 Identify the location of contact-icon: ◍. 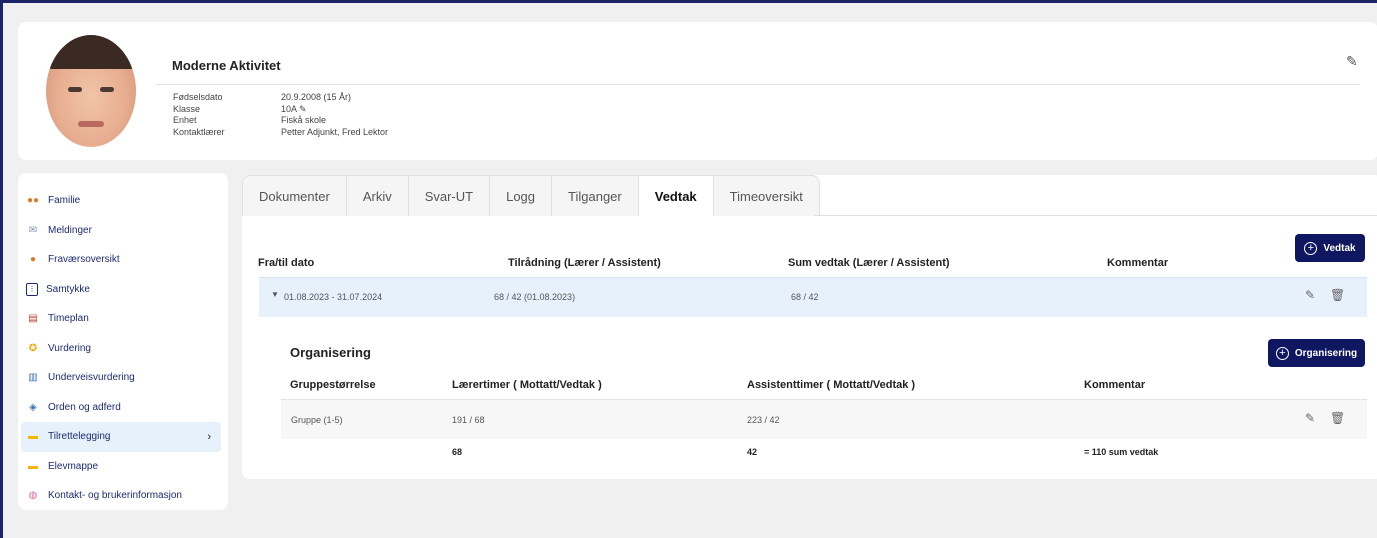
(33, 496).